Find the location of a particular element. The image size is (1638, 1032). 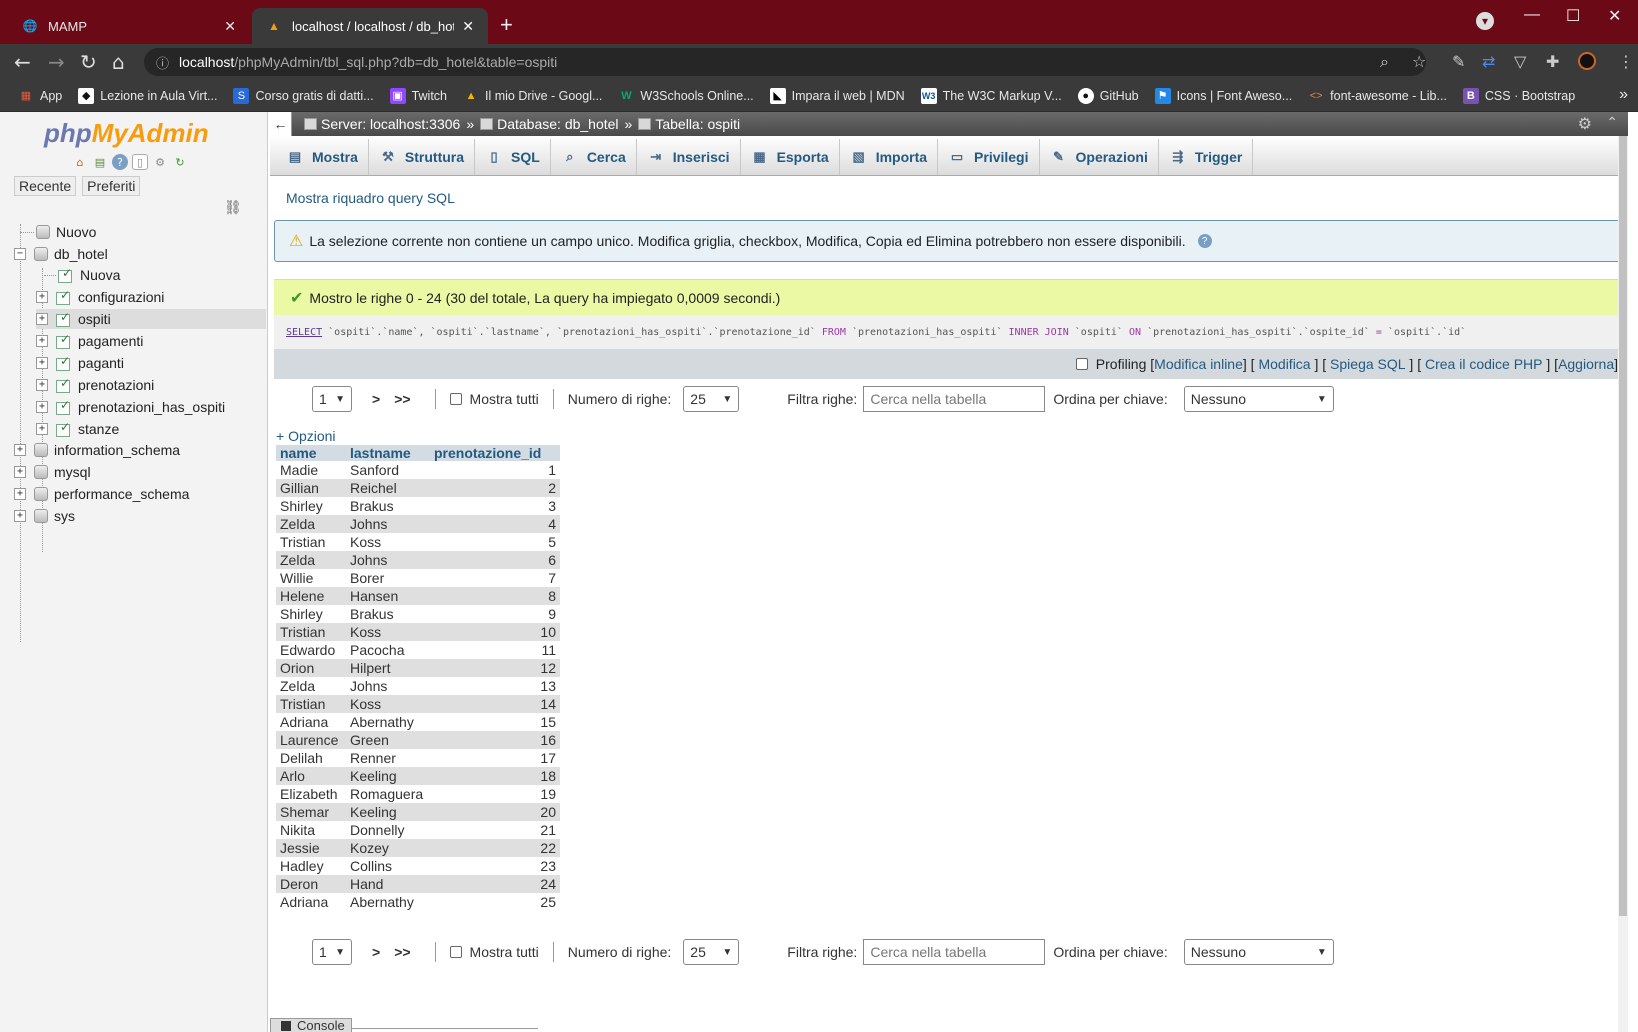

table-row: Tristian Koss 10 is located at coordinates (418, 632).